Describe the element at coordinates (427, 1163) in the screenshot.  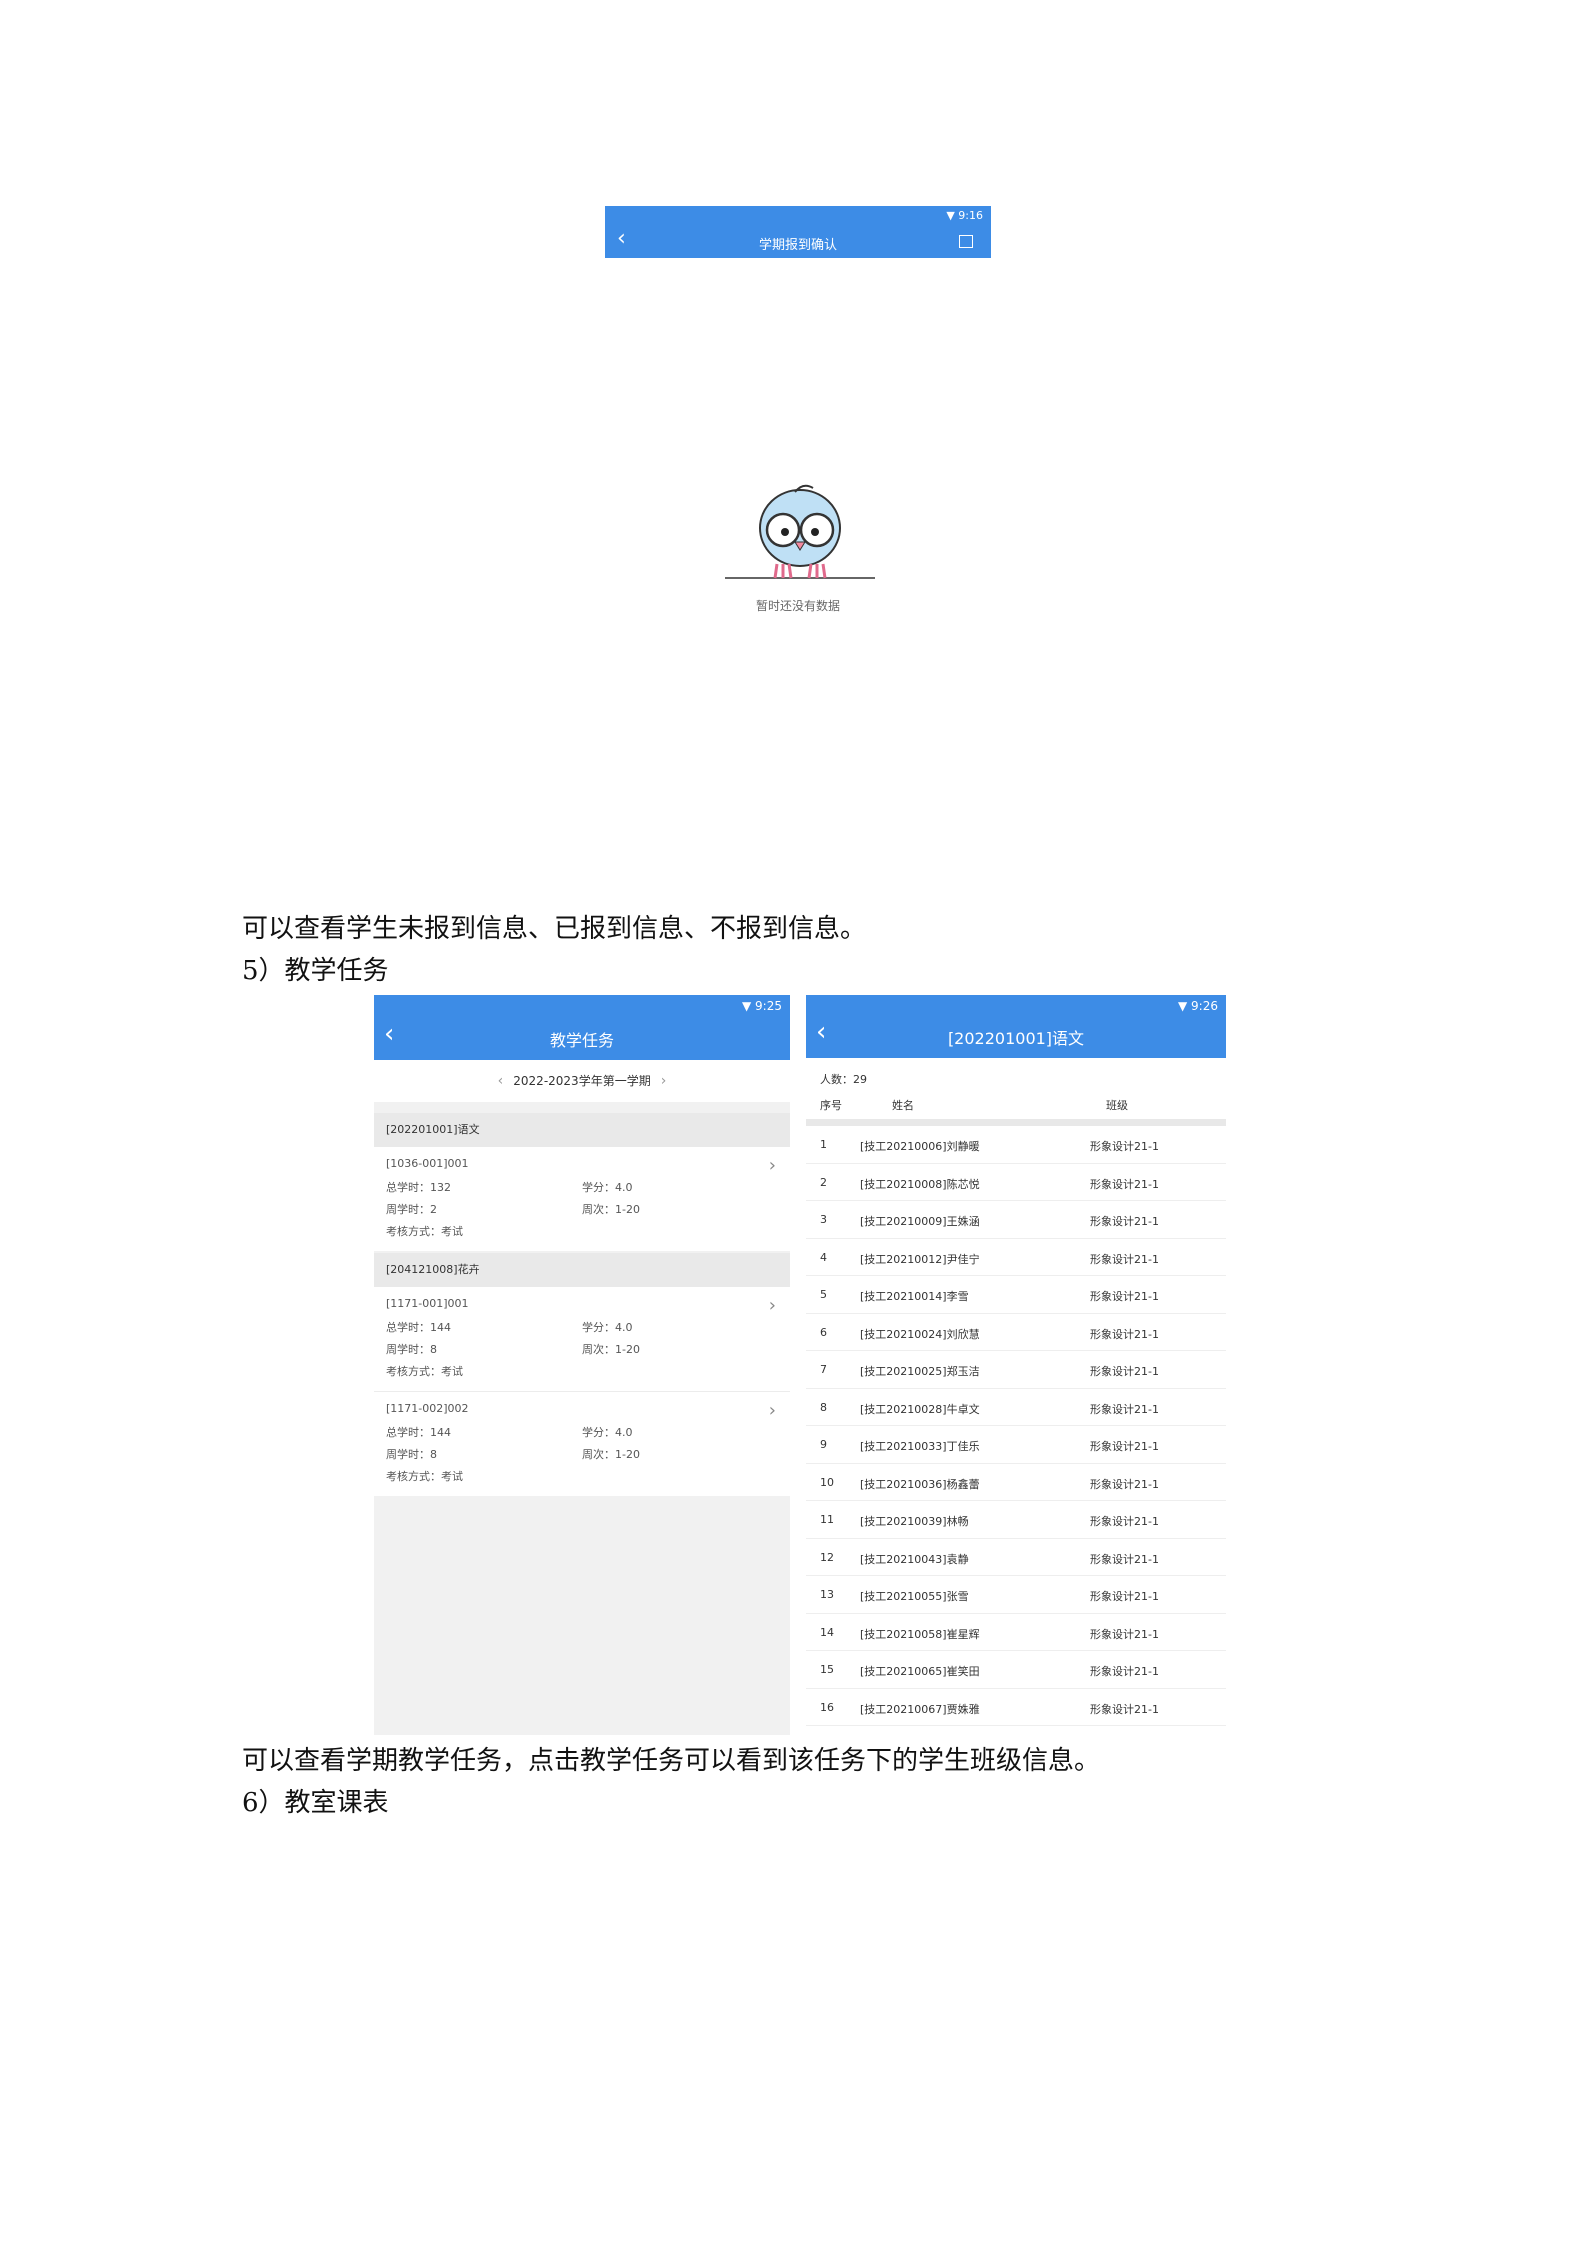
I see `task-code: [1036-001]001` at that location.